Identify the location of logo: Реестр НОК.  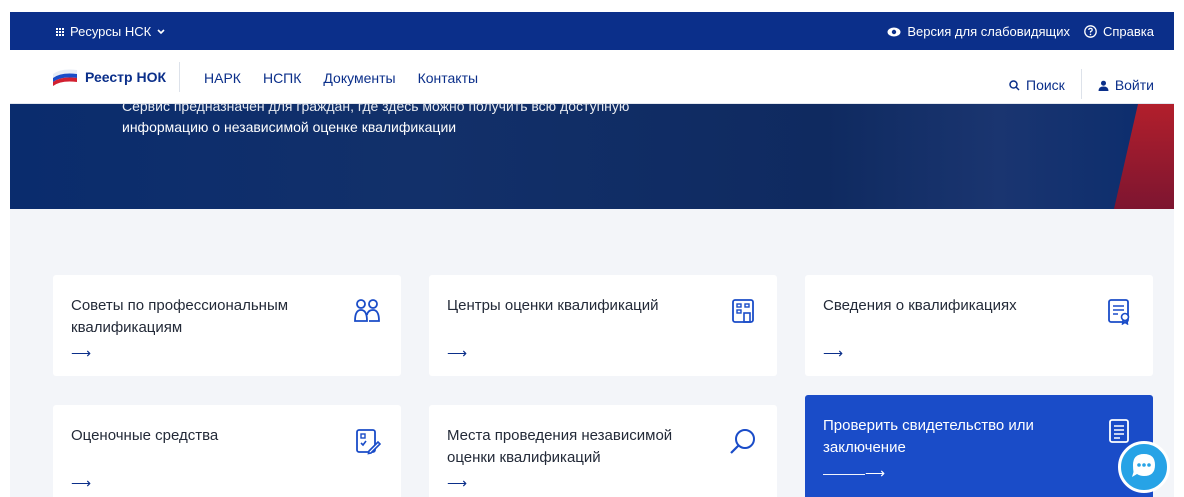
(109, 77).